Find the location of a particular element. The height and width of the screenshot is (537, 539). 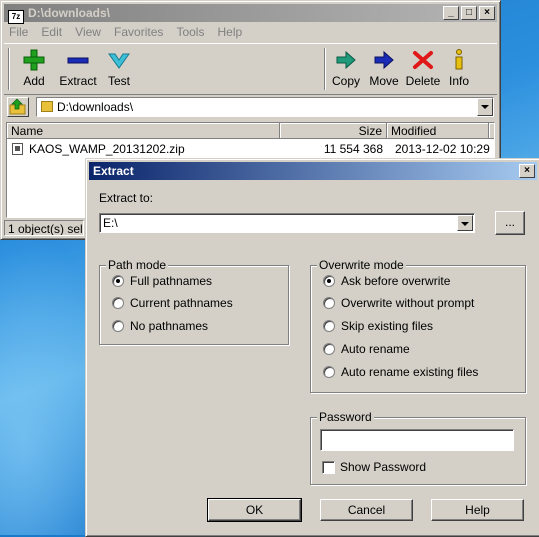

file-list-header: Name Size Modified is located at coordinates (250, 131).